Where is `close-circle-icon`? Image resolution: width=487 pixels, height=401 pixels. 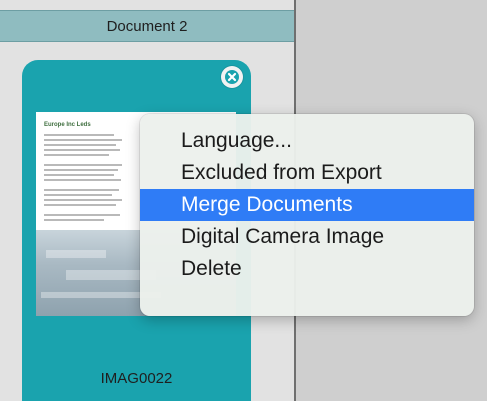
close-circle-icon is located at coordinates (232, 77).